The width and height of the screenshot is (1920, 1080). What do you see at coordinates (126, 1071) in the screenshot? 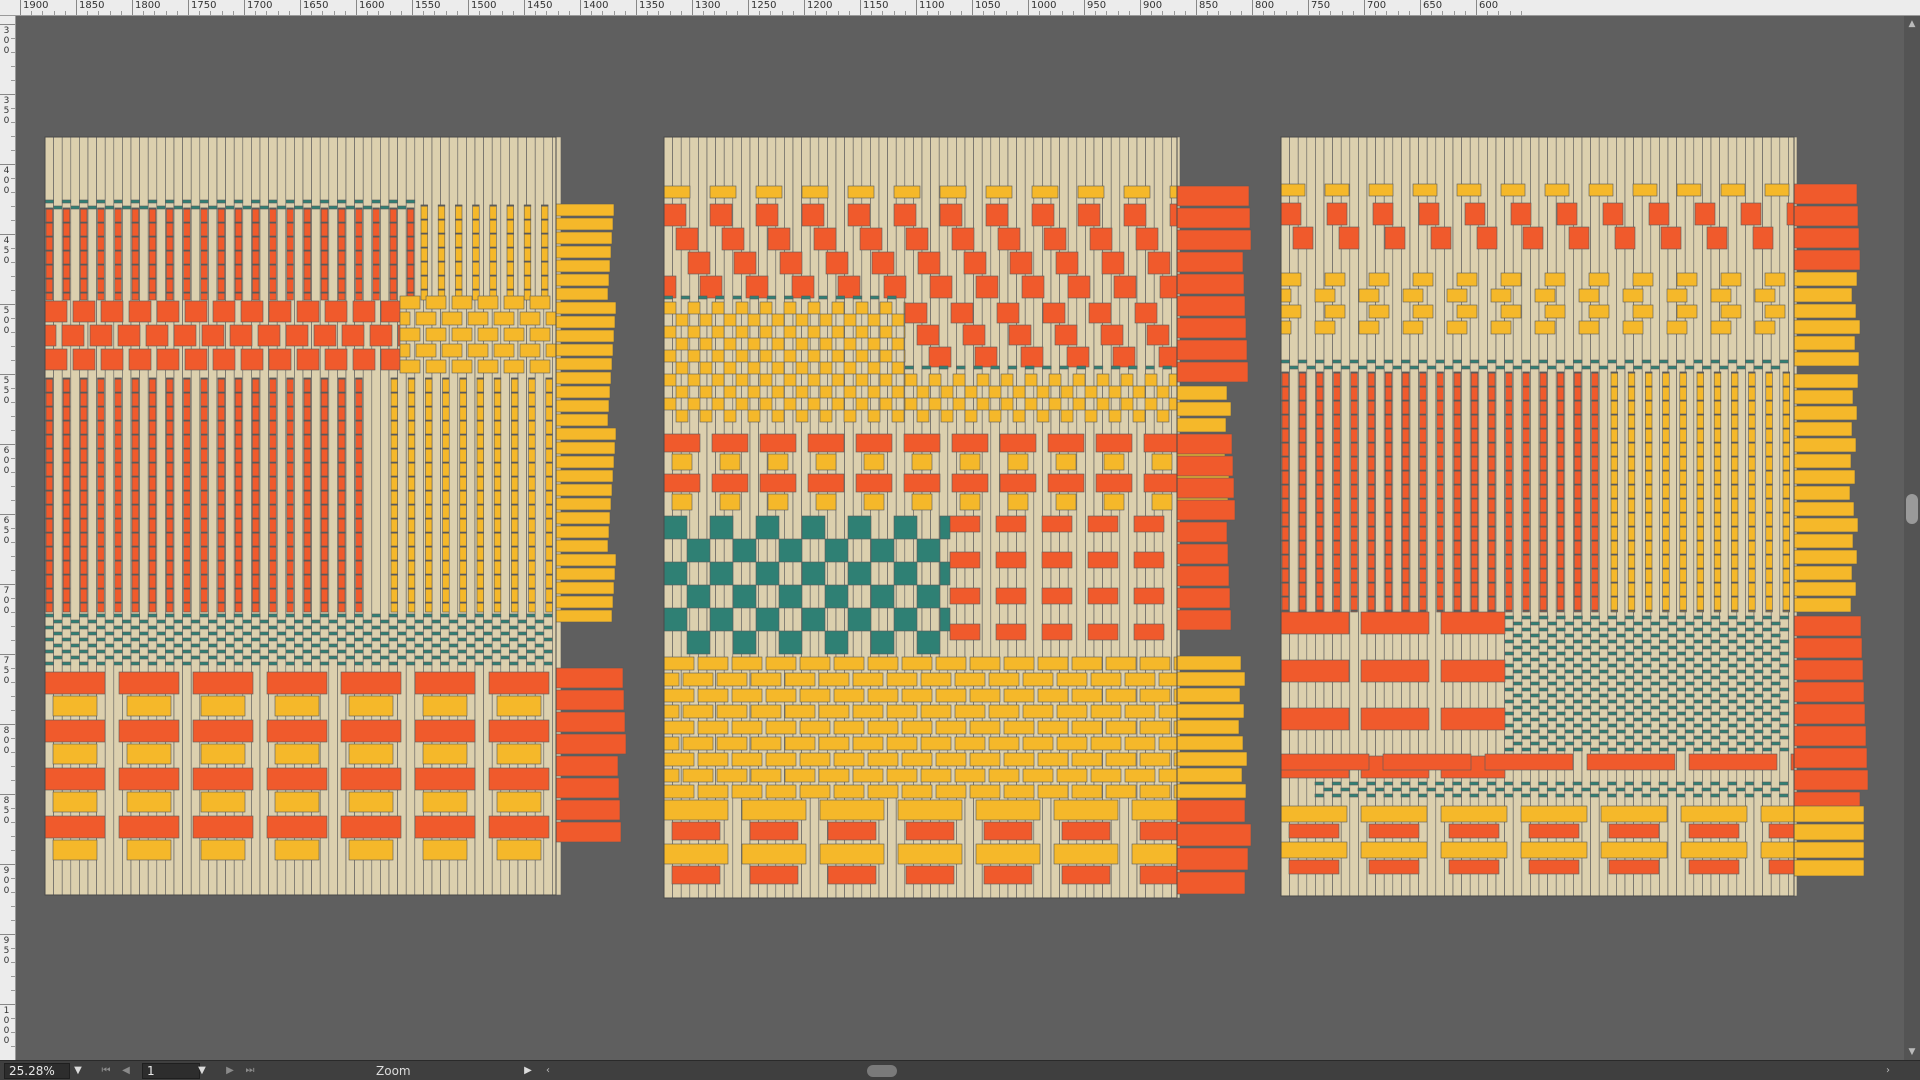
I see `prev-page-icon: ◀` at bounding box center [126, 1071].